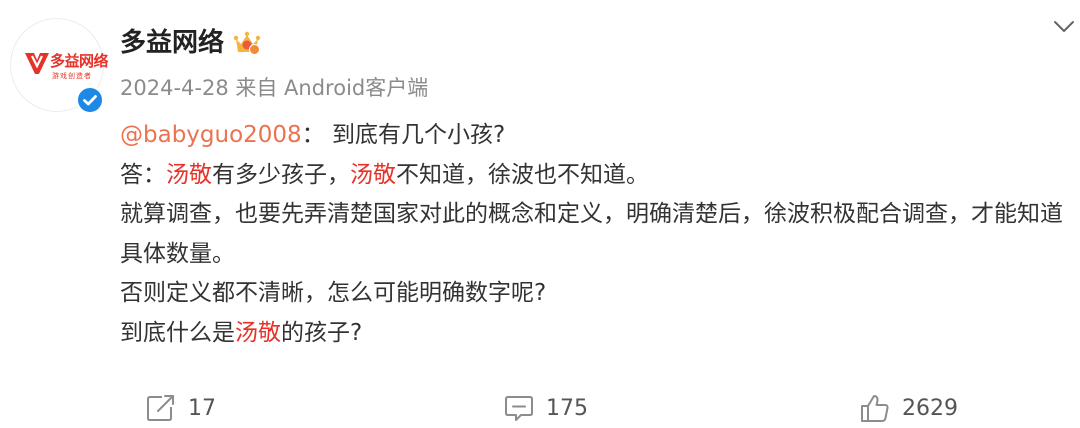 Image resolution: width=1080 pixels, height=428 pixels. What do you see at coordinates (72, 76) in the screenshot?
I see `avatar-logo-subtext: 游戏创造者` at bounding box center [72, 76].